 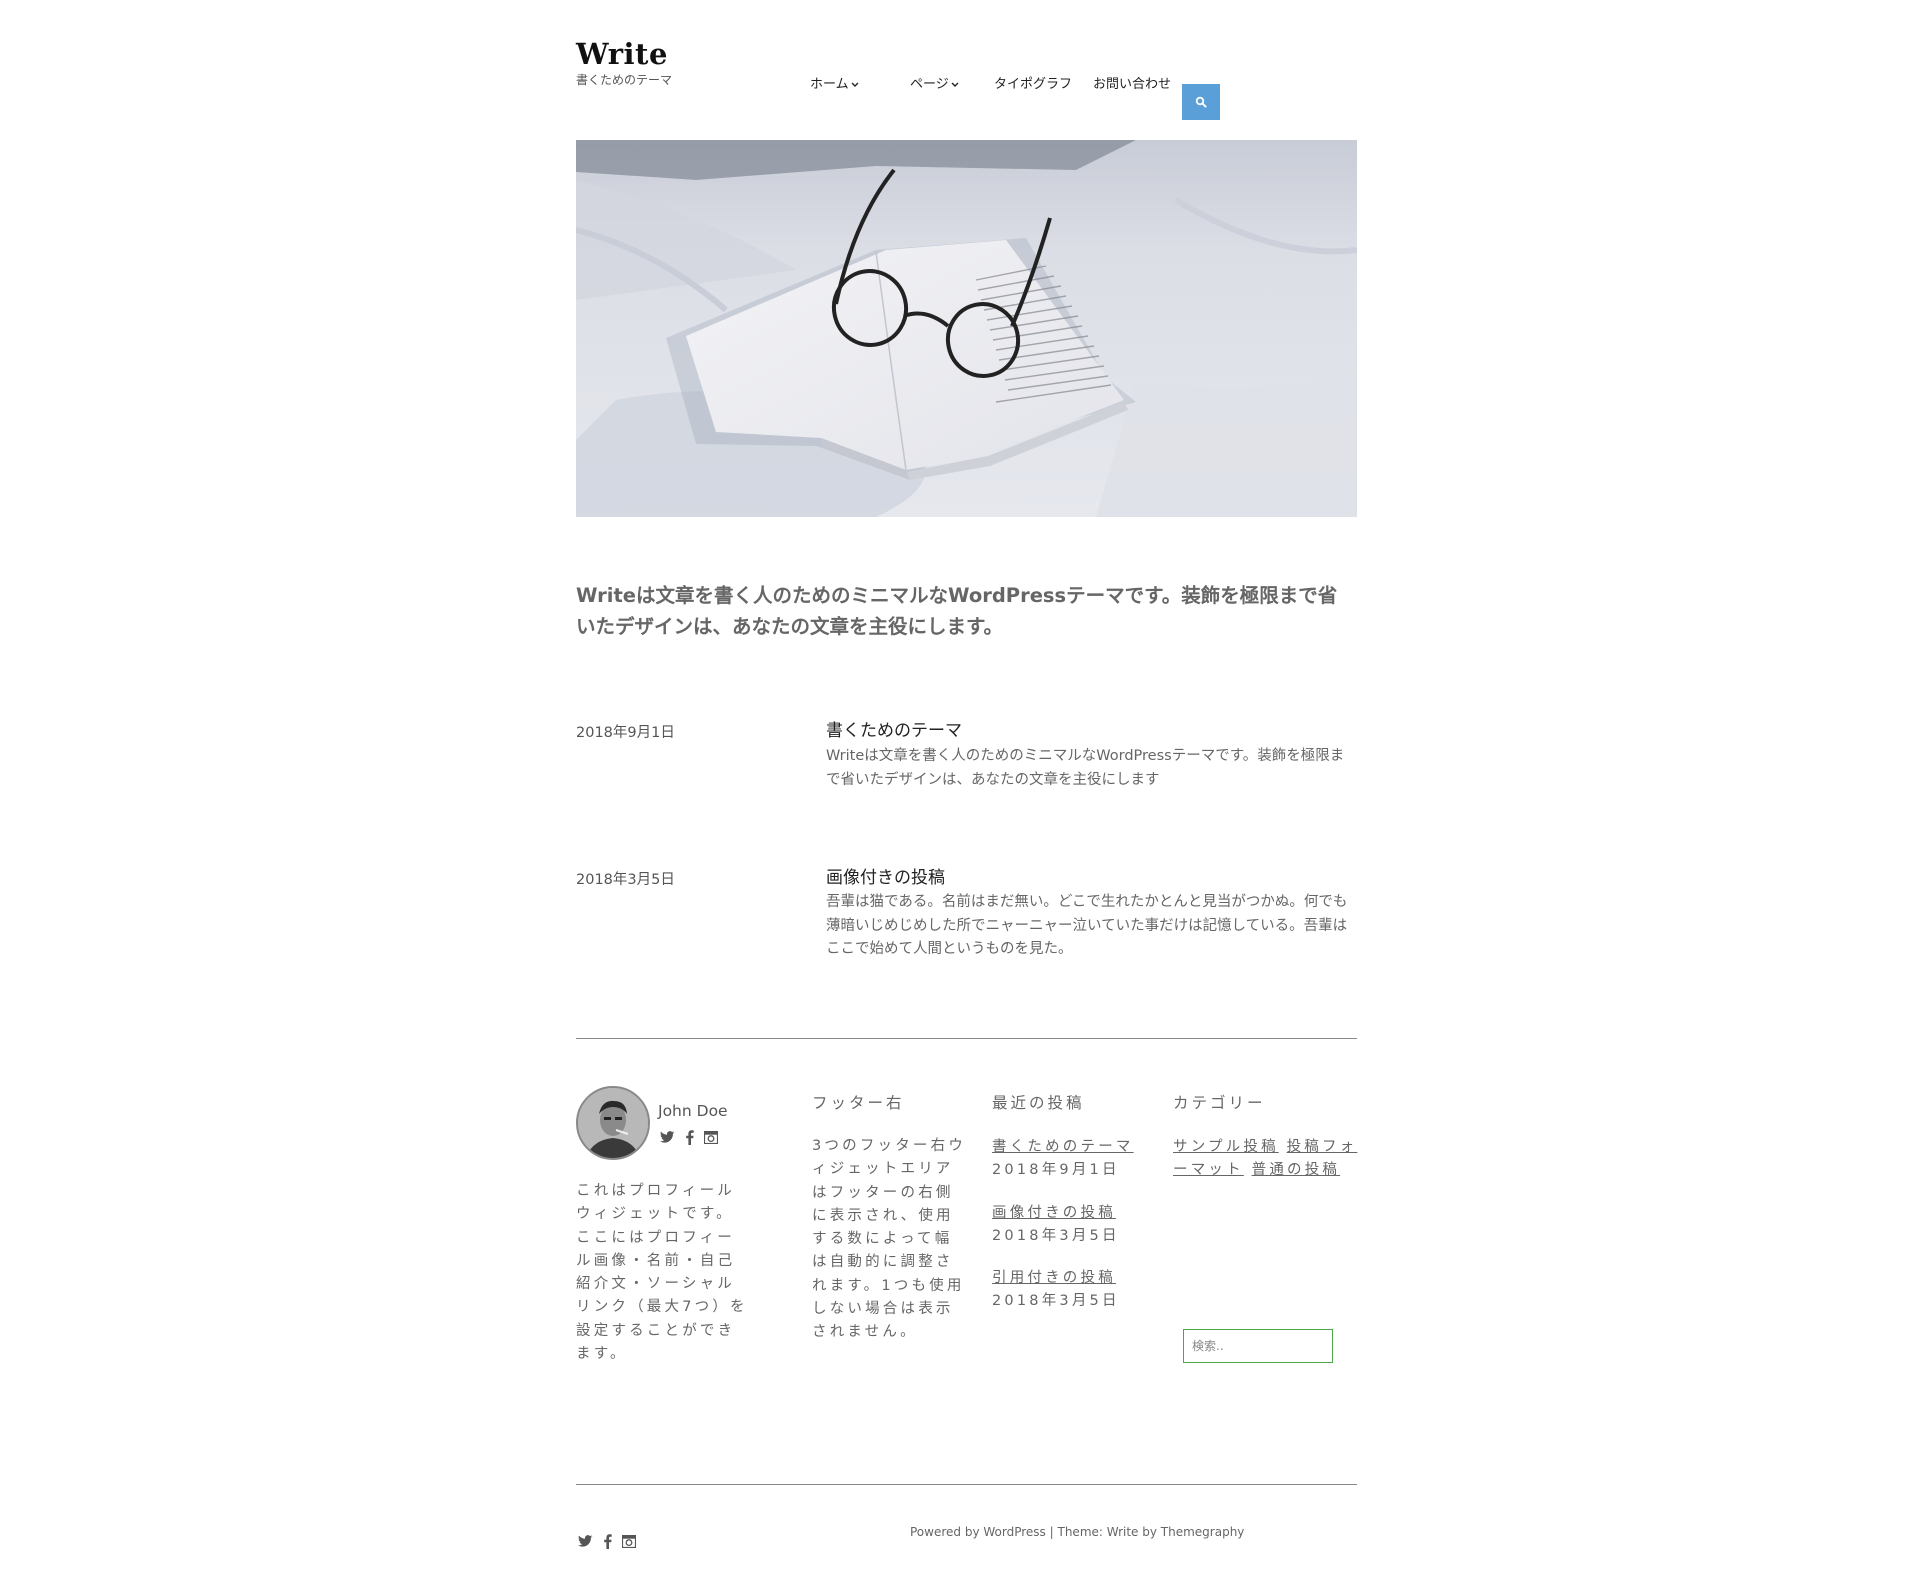 I want to click on nav-item-label: ホーム, so click(x=829, y=84).